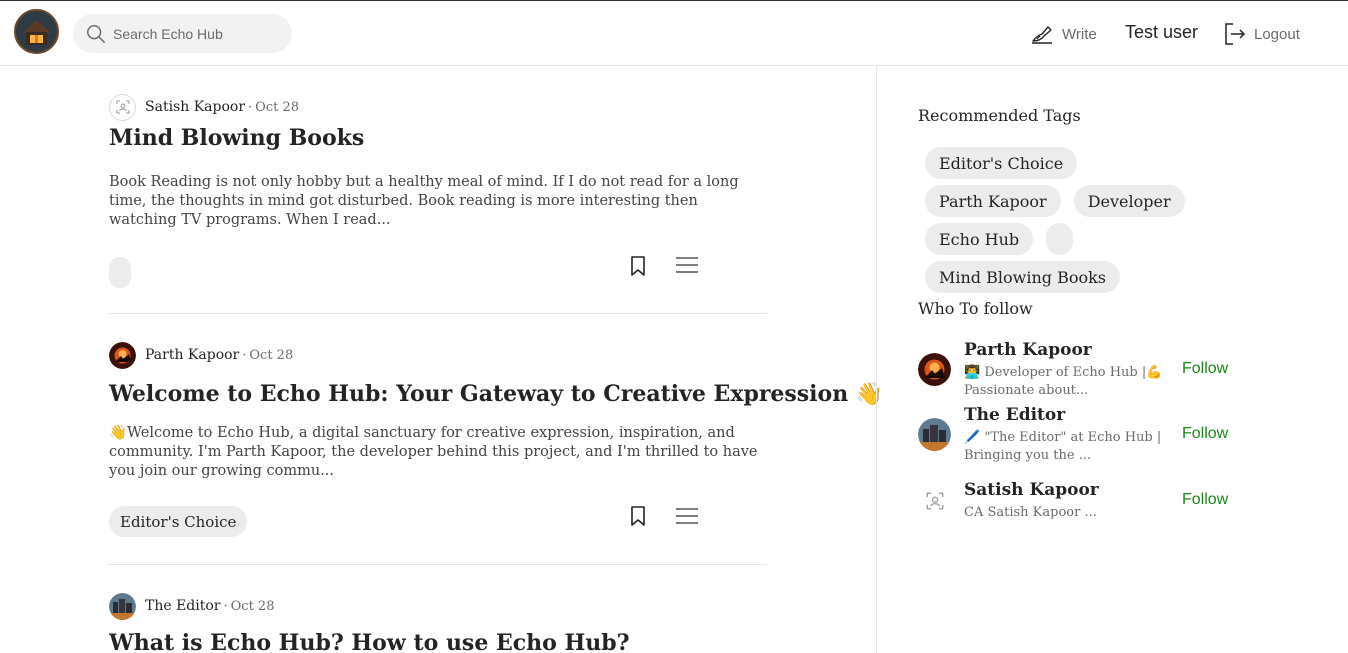 The height and width of the screenshot is (653, 1348). What do you see at coordinates (1060, 239) in the screenshot?
I see `tag-chip` at bounding box center [1060, 239].